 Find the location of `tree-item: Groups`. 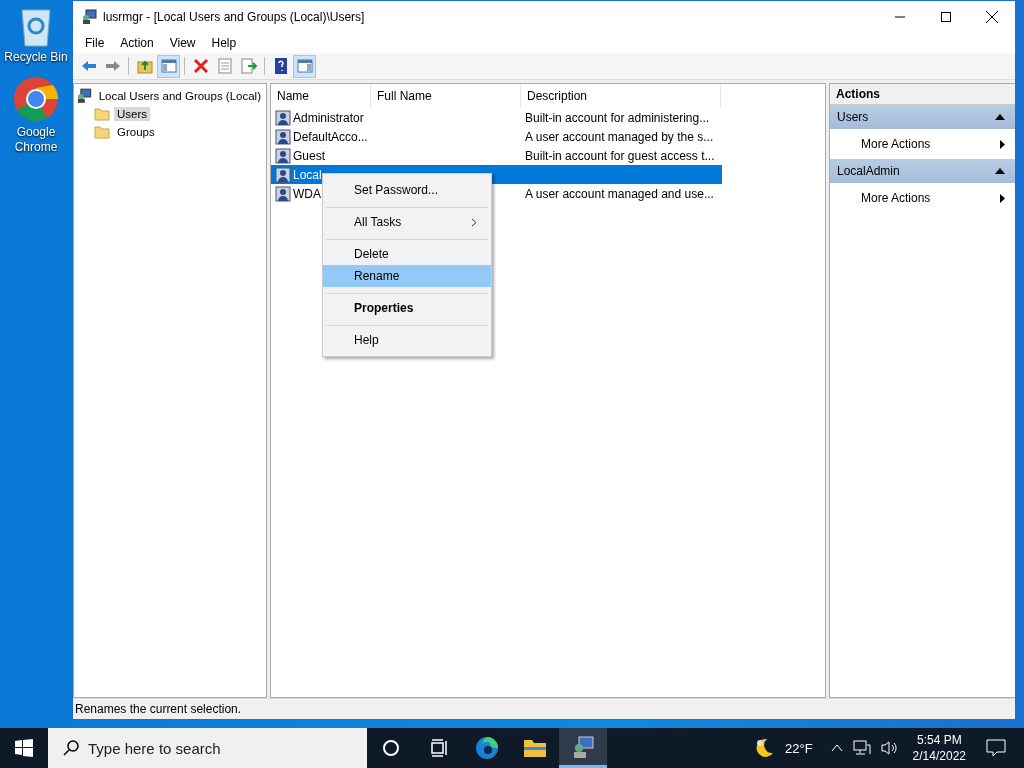

tree-item: Groups is located at coordinates (136, 132).